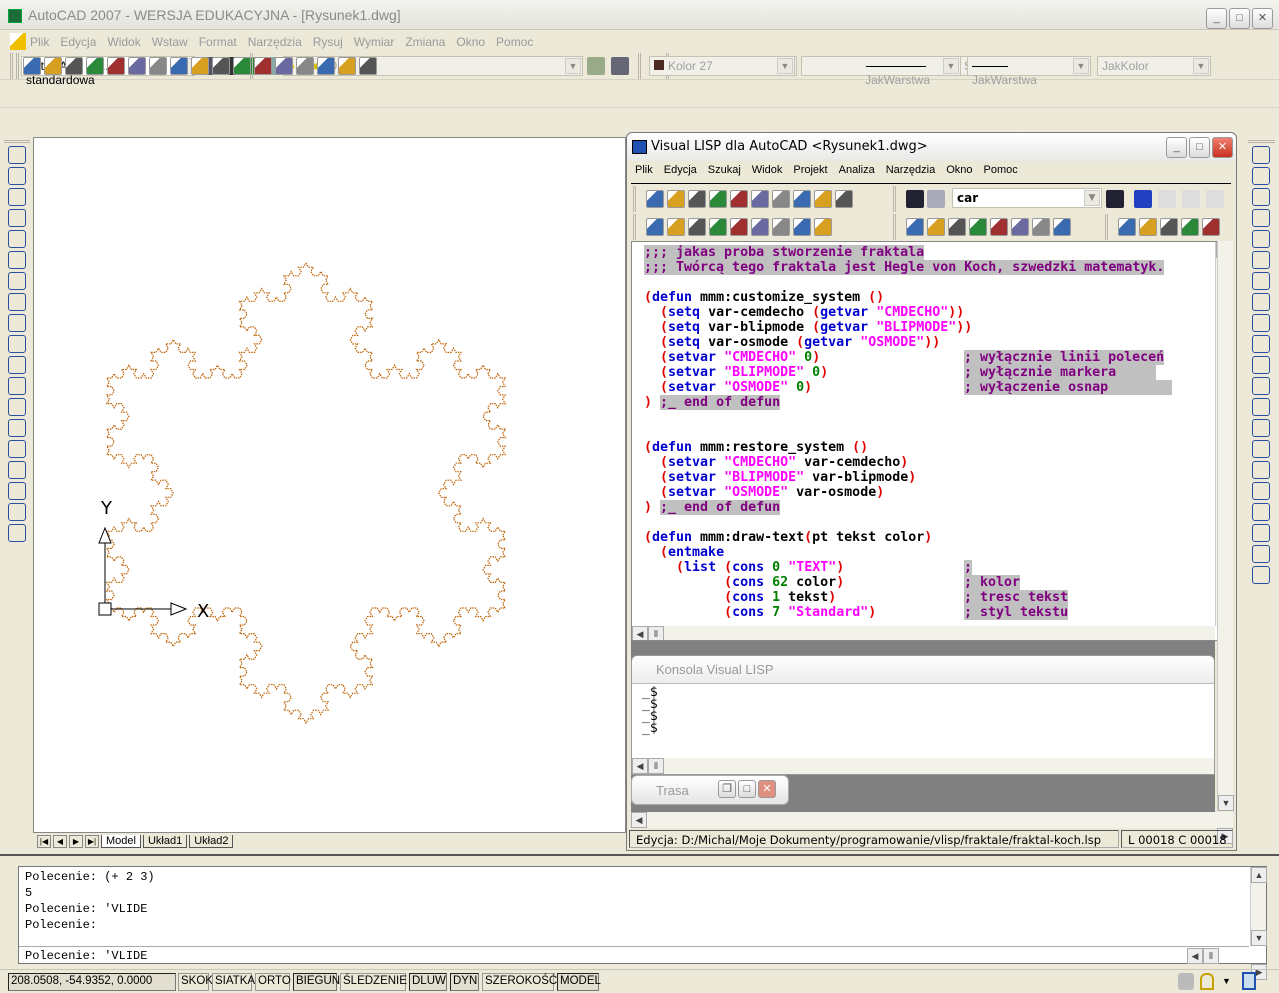 The image size is (1279, 993). What do you see at coordinates (17, 323) in the screenshot?
I see `spline-icon` at bounding box center [17, 323].